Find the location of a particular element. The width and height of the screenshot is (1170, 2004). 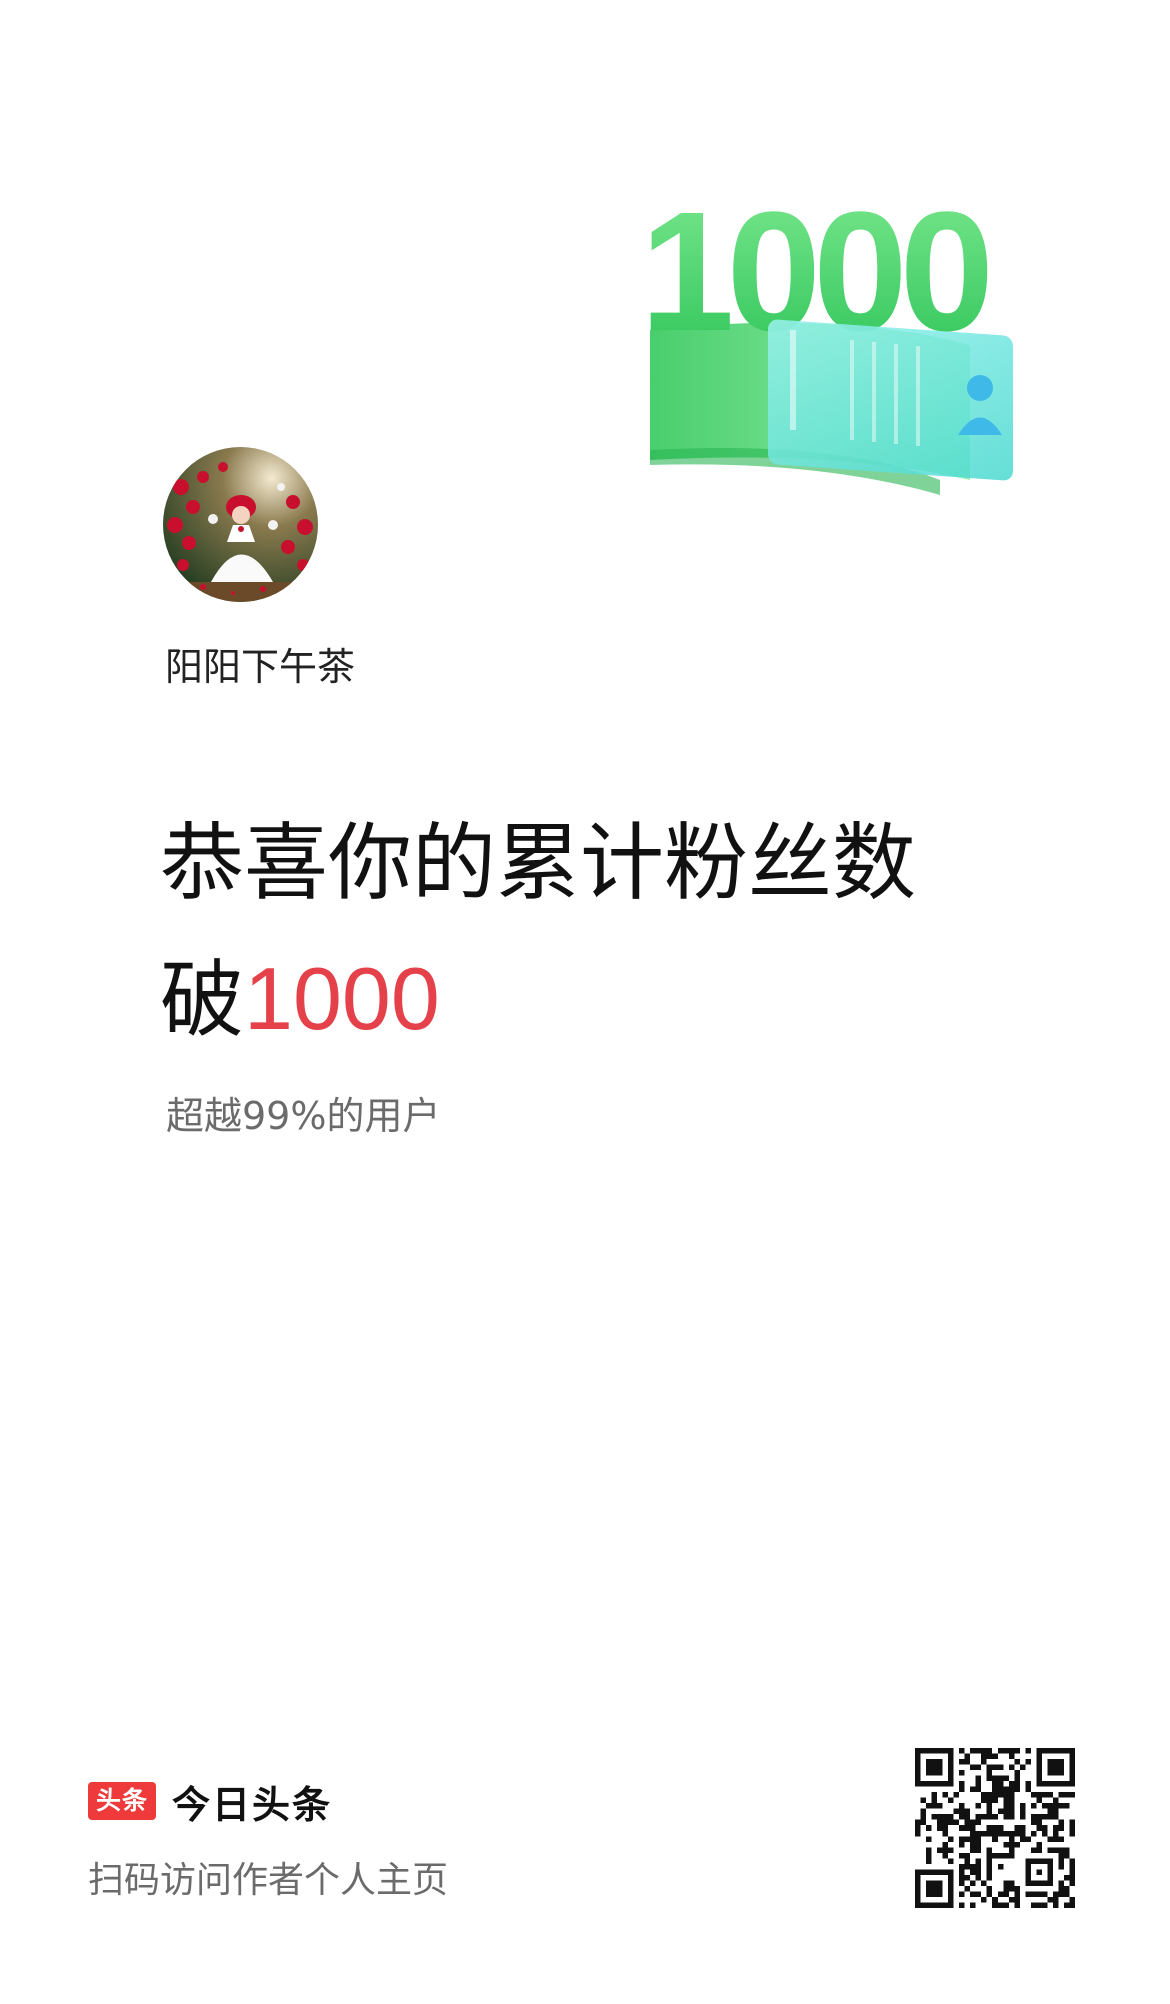

milestone-1000-graphic: 1000 is located at coordinates (826, 336).